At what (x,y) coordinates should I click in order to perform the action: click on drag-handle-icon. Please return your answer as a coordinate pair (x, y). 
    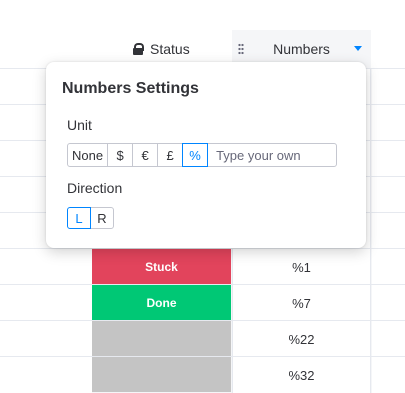
    Looking at the image, I should click on (241, 49).